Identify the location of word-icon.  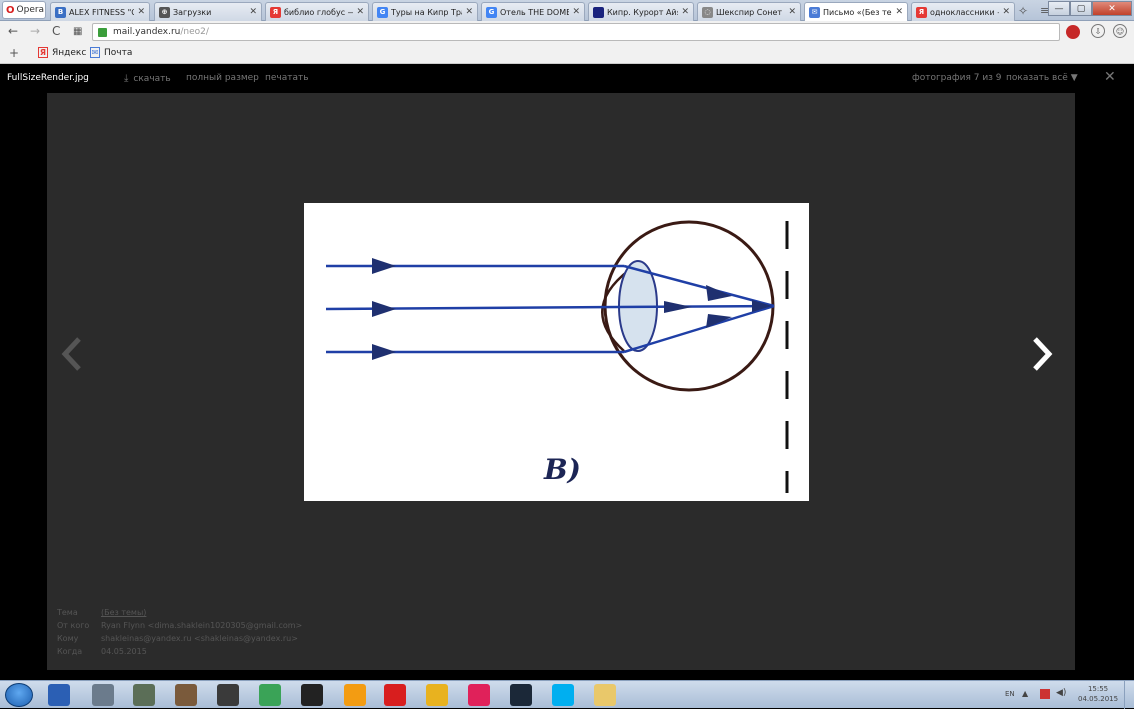
(59, 695).